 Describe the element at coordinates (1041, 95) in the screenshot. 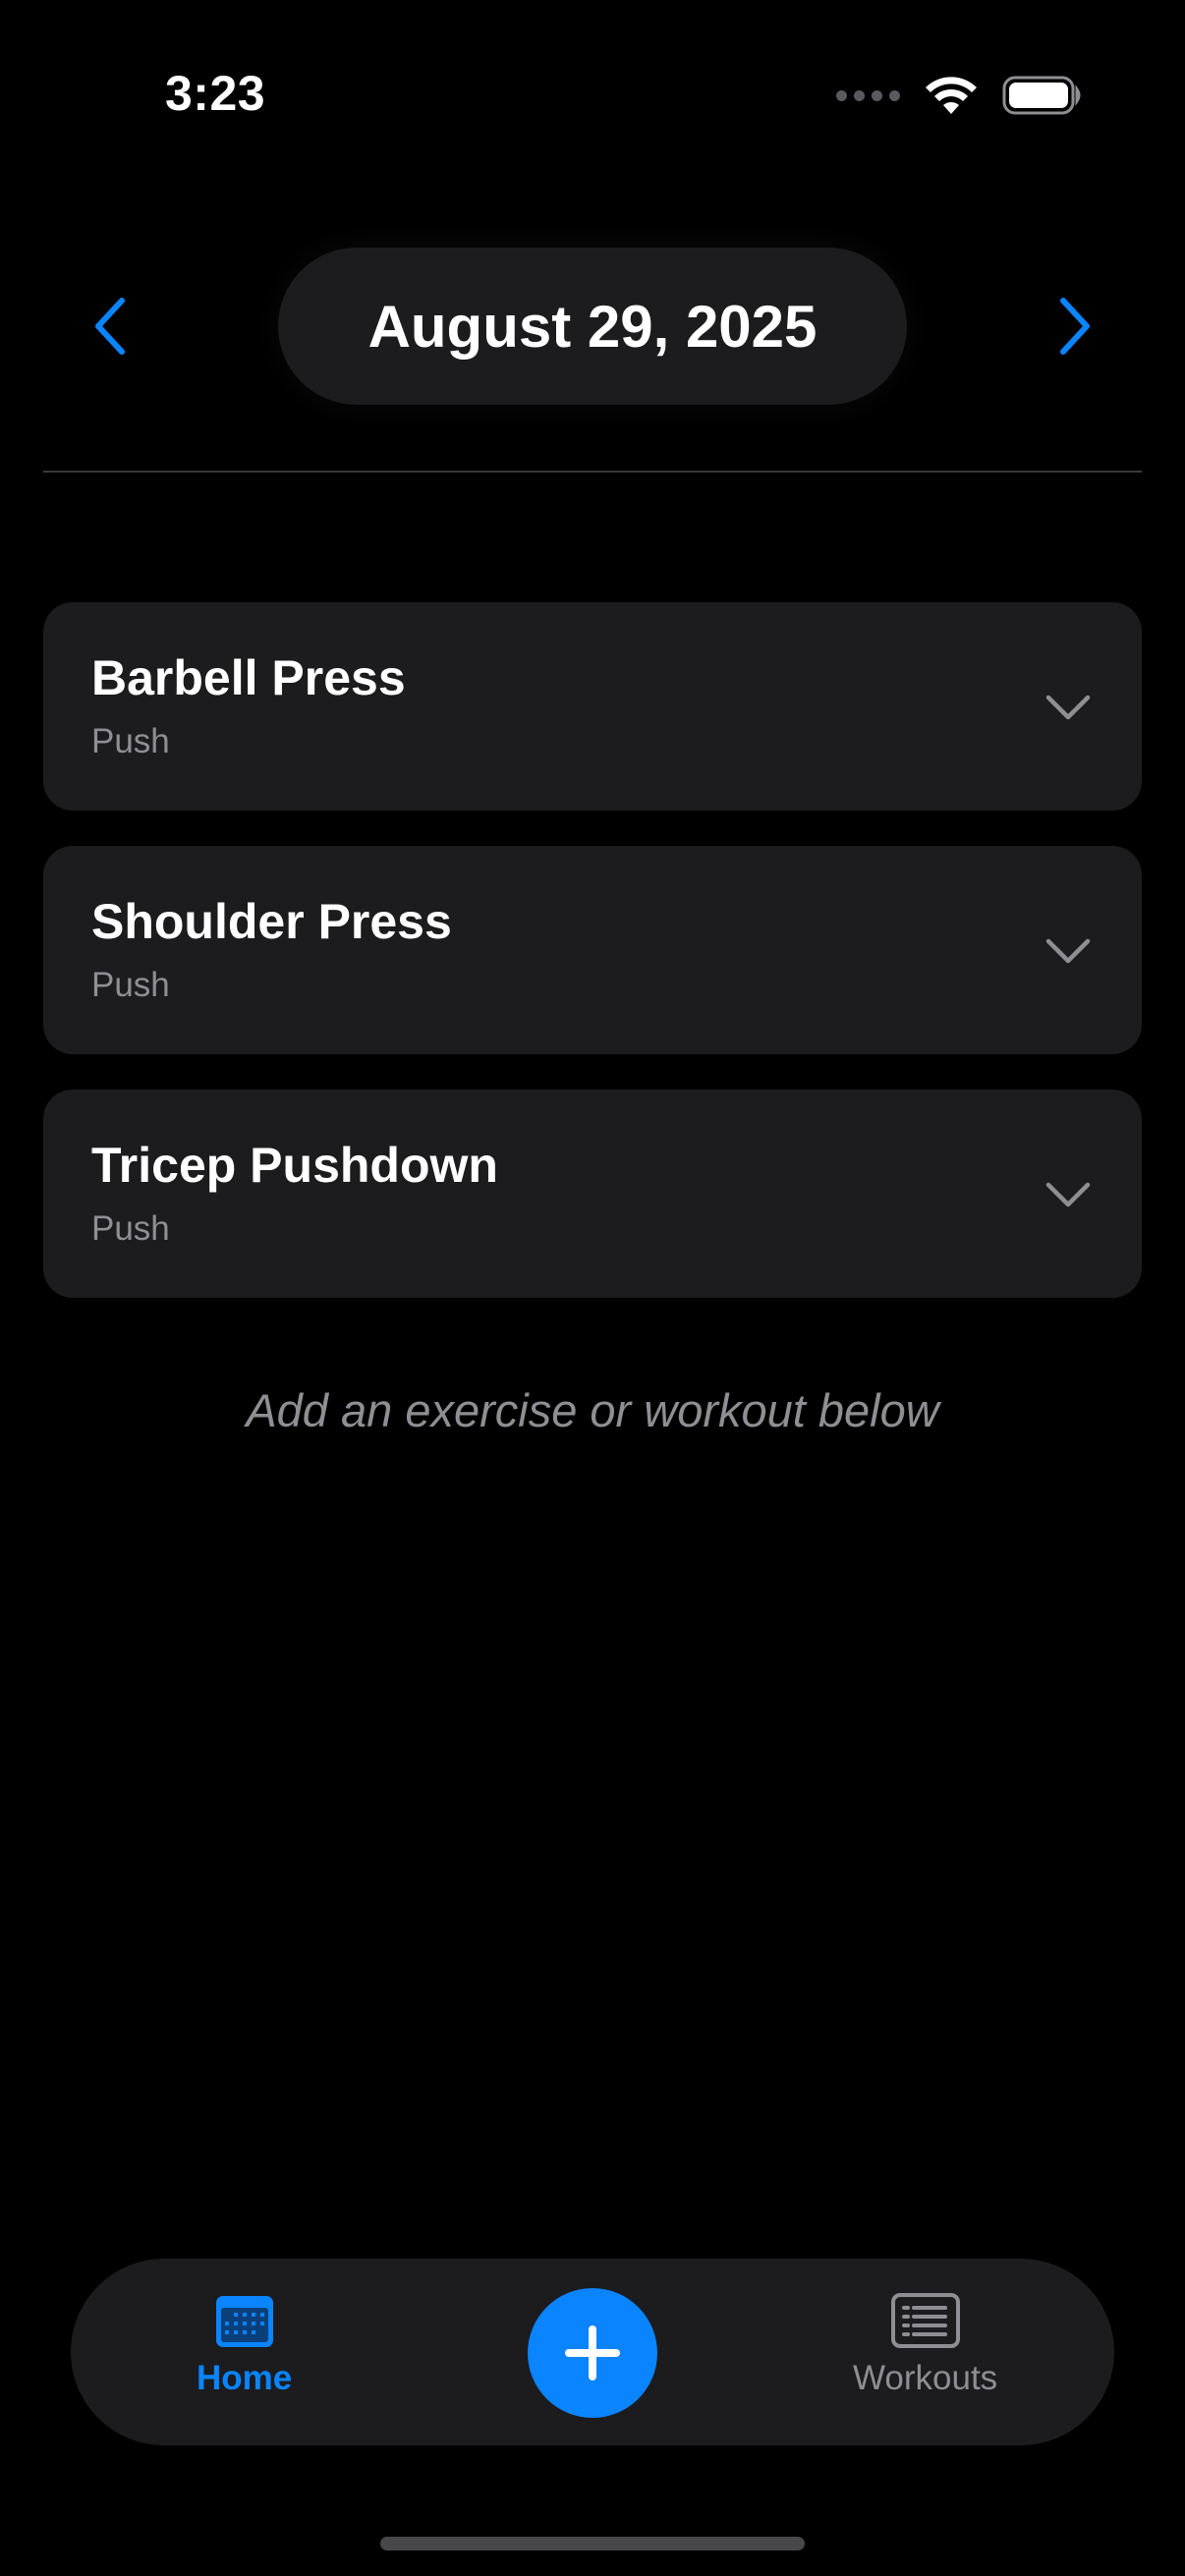

I see `battery-icon` at that location.